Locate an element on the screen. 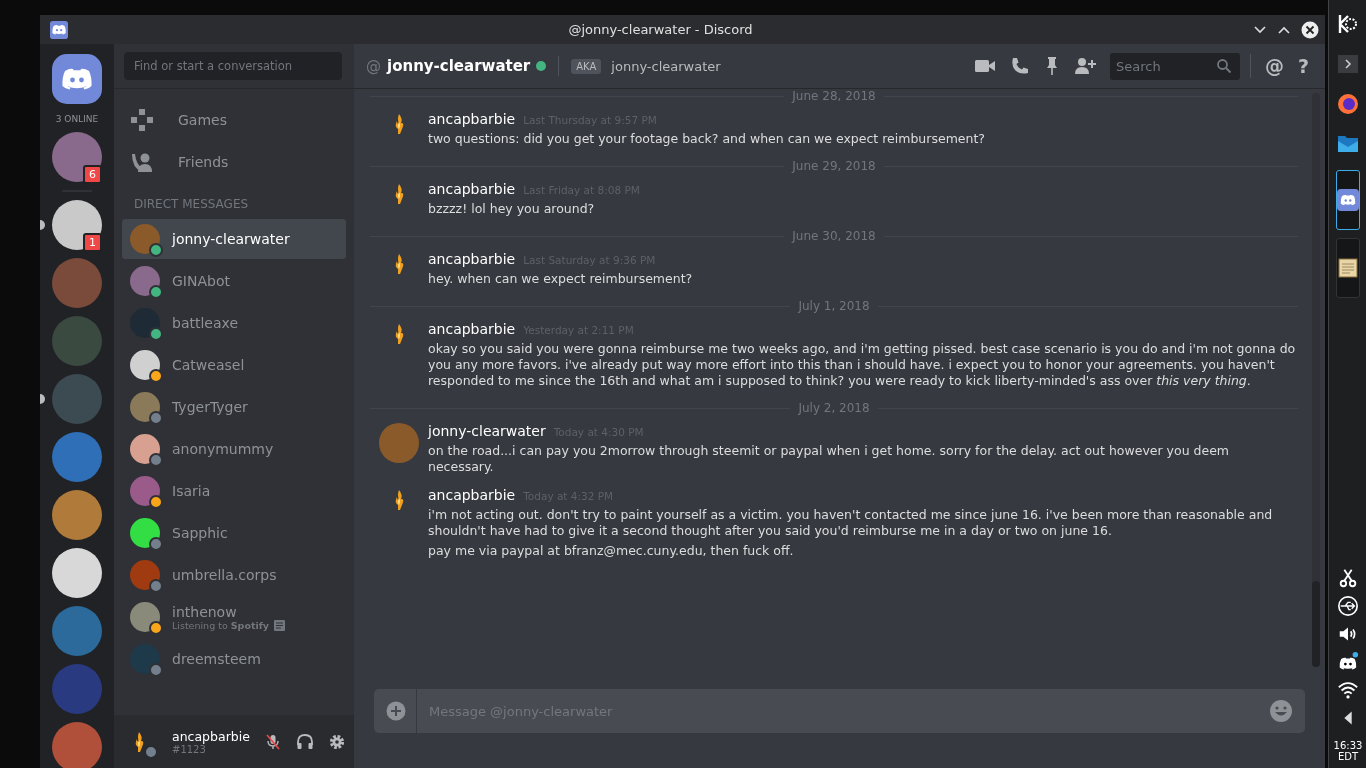 Image resolution: width=1366 pixels, height=768 pixels. wifi-icon is located at coordinates (1348, 690).